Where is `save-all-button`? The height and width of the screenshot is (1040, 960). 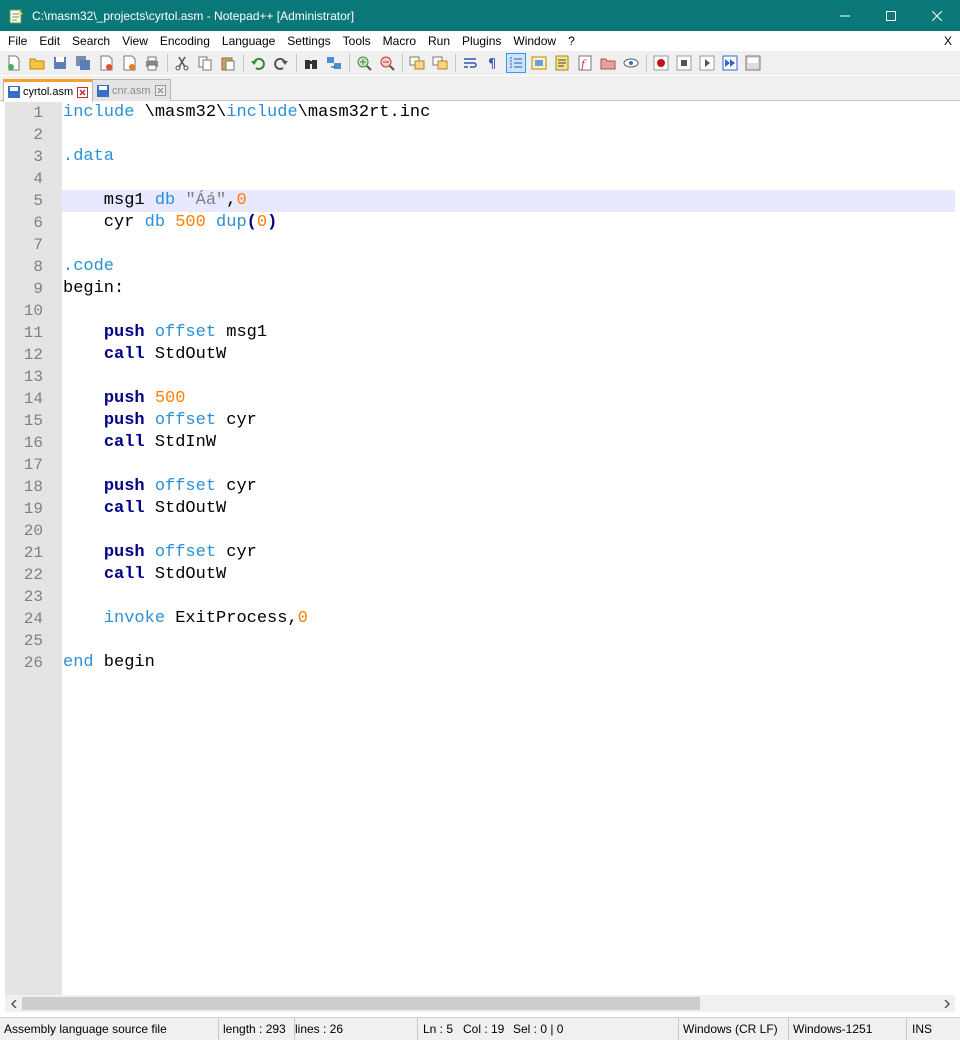
save-all-button is located at coordinates (83, 63).